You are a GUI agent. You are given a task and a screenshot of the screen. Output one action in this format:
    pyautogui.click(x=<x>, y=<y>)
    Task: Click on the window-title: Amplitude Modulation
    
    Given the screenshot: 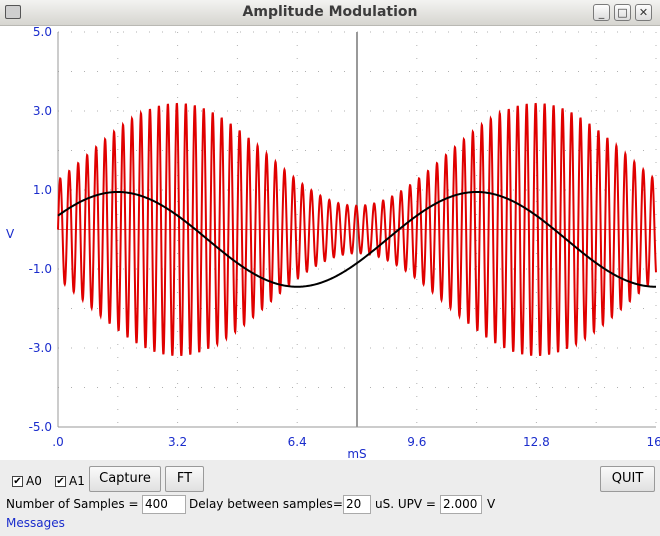 What is the action you would take?
    pyautogui.click(x=330, y=12)
    